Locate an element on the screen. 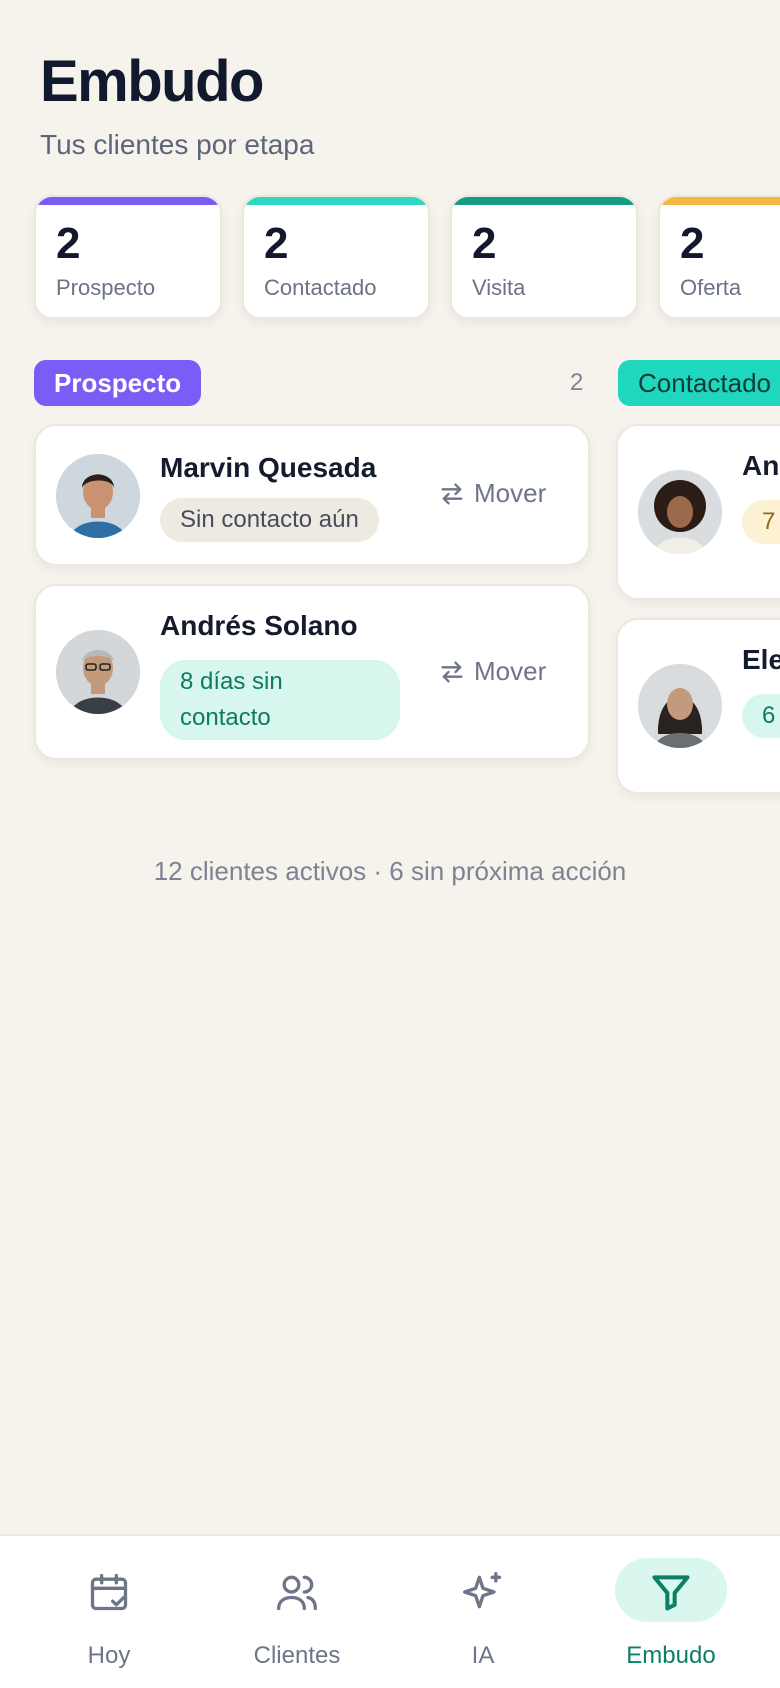 Image resolution: width=780 pixels, height=1688 pixels. client-card: Andrés Solano 8 días sin contacto Mover is located at coordinates (312, 672).